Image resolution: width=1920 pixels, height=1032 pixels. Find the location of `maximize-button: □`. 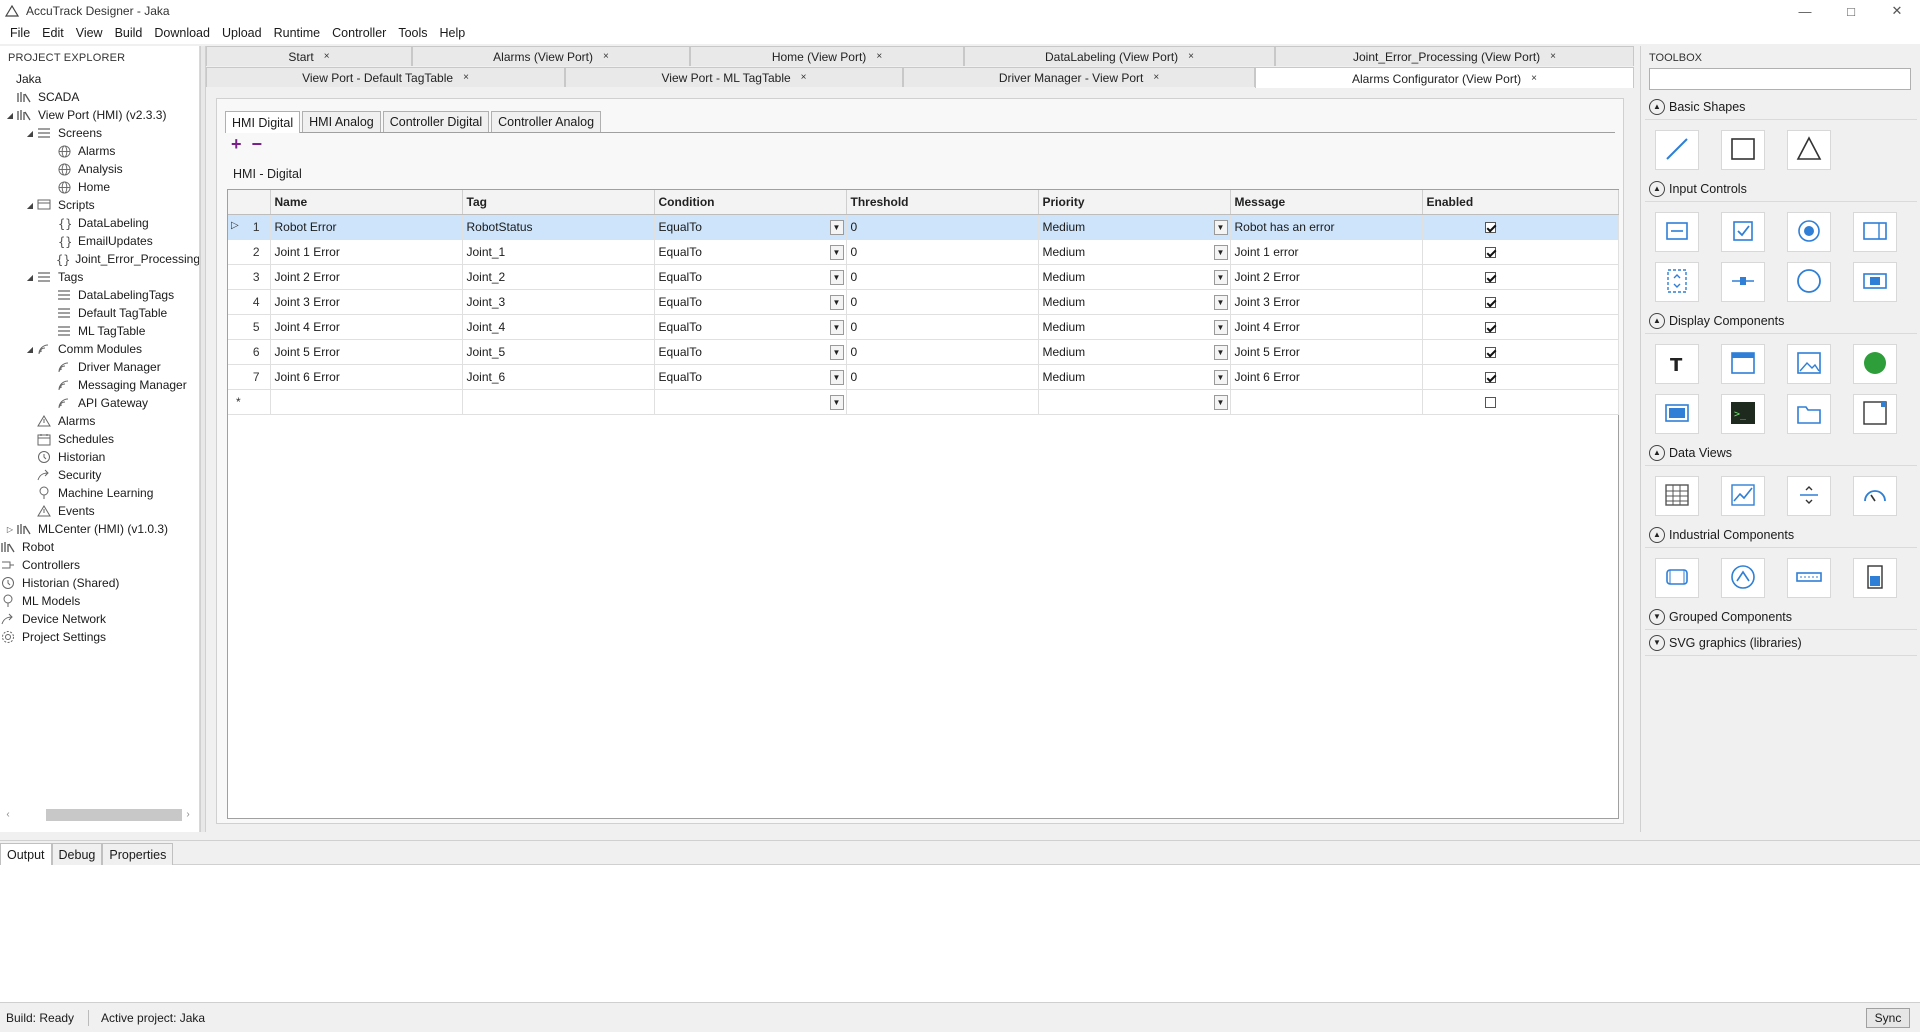

maximize-button: □ is located at coordinates (1851, 11).